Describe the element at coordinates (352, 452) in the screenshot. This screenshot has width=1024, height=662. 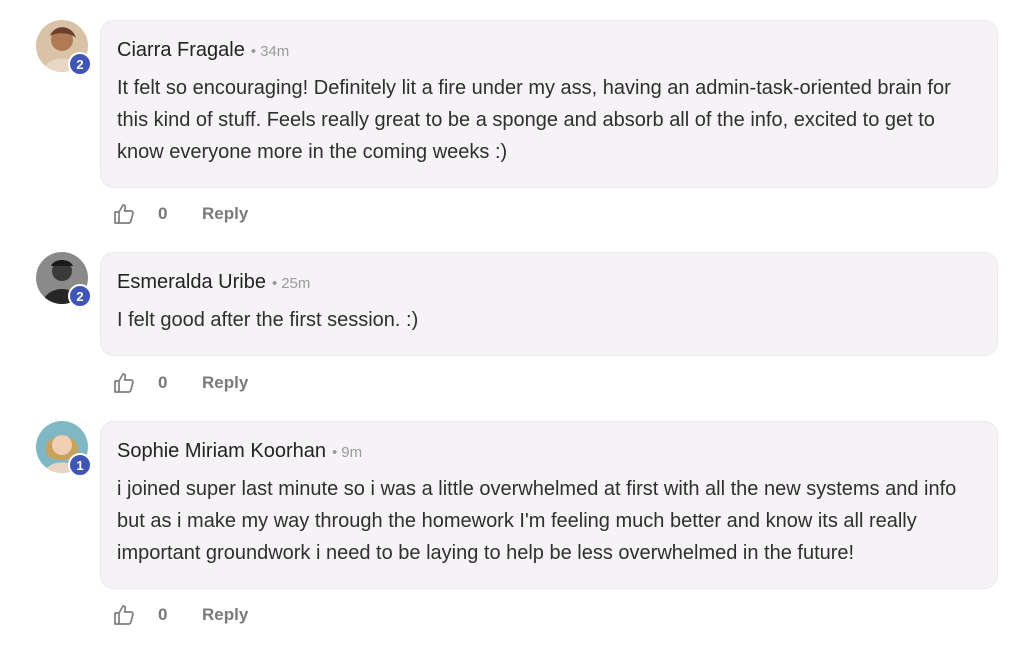
I see `timestamp: 9m` at that location.